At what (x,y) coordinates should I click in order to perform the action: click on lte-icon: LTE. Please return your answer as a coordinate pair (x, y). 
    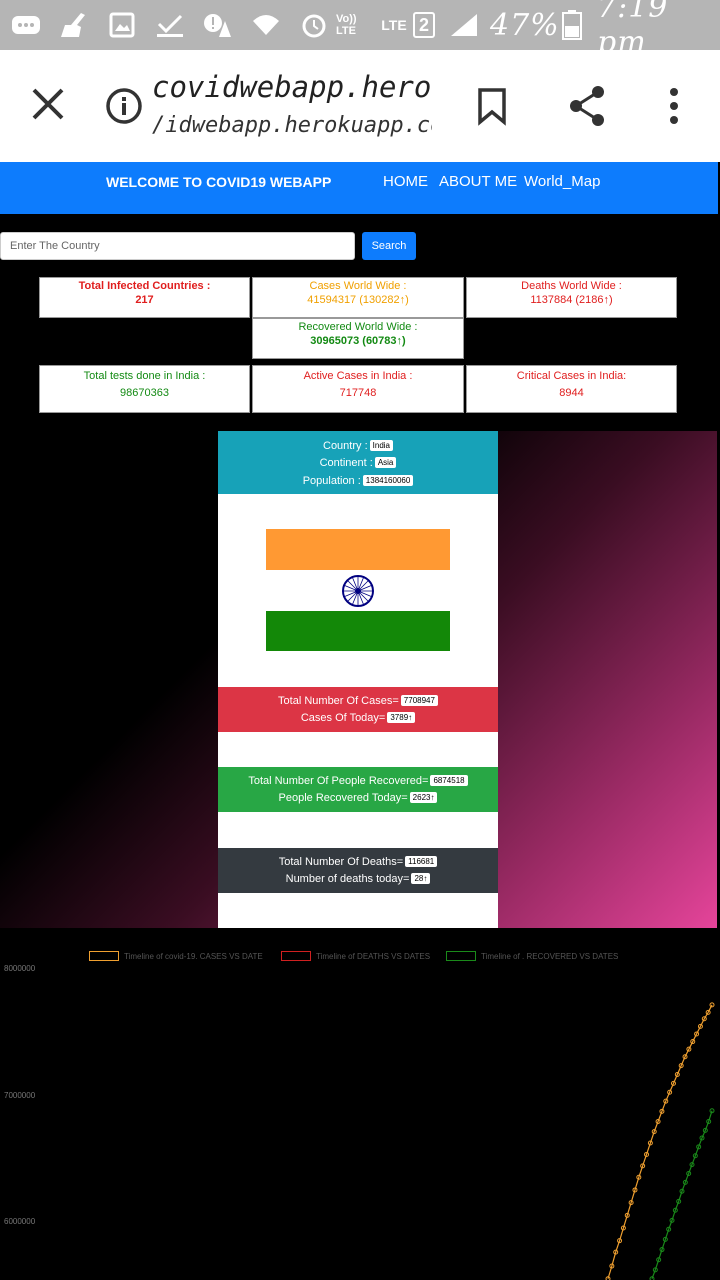
    Looking at the image, I should click on (394, 25).